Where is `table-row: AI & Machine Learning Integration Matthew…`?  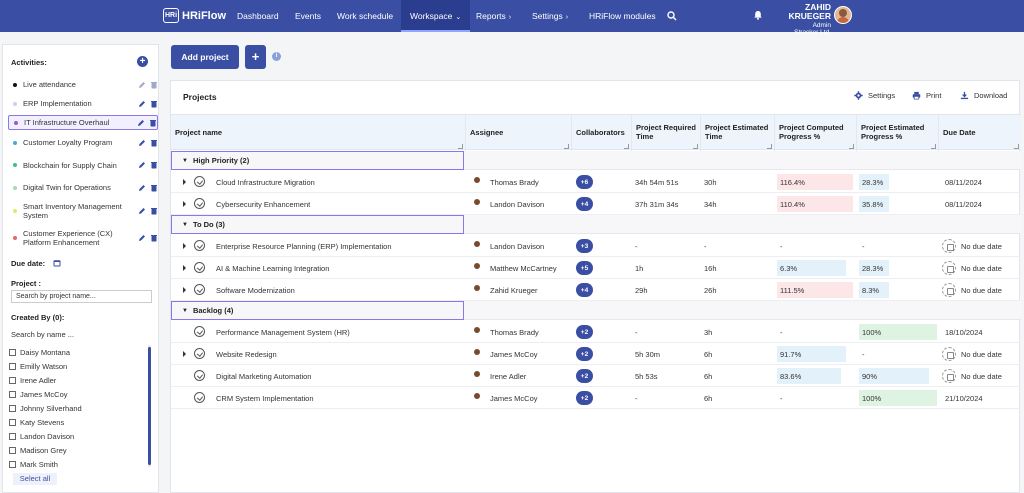 table-row: AI & Machine Learning Integration Matthew… is located at coordinates (596, 268).